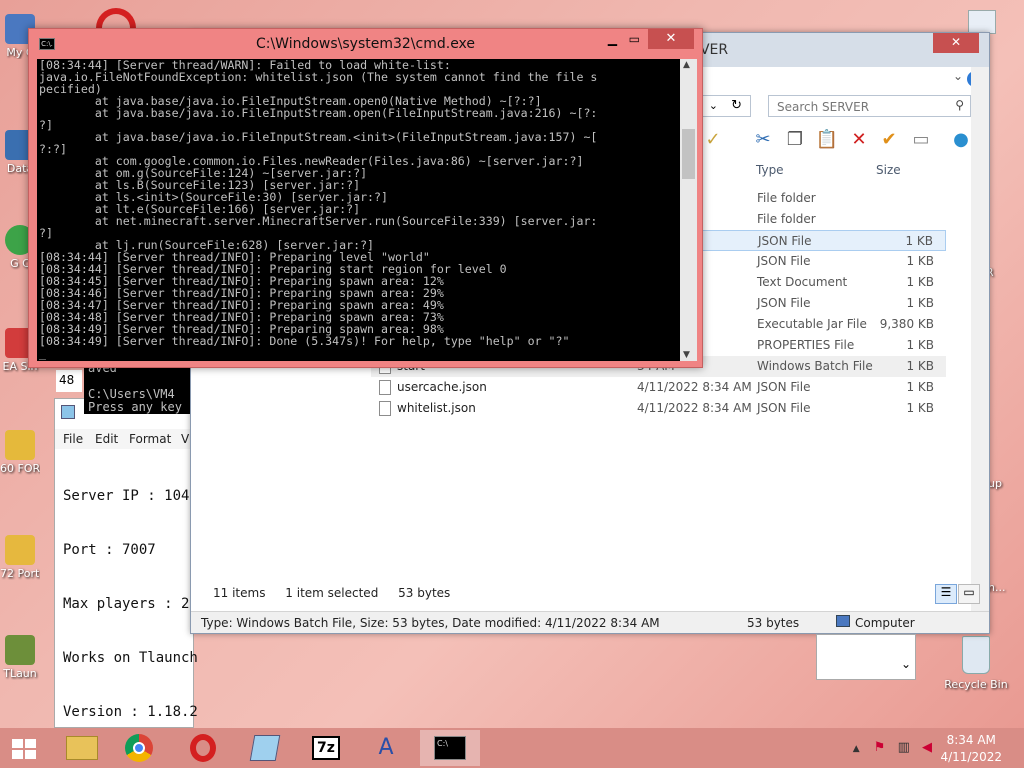 This screenshot has height=768, width=1024. I want to click on file-size: 9,380 KB, so click(906, 324).